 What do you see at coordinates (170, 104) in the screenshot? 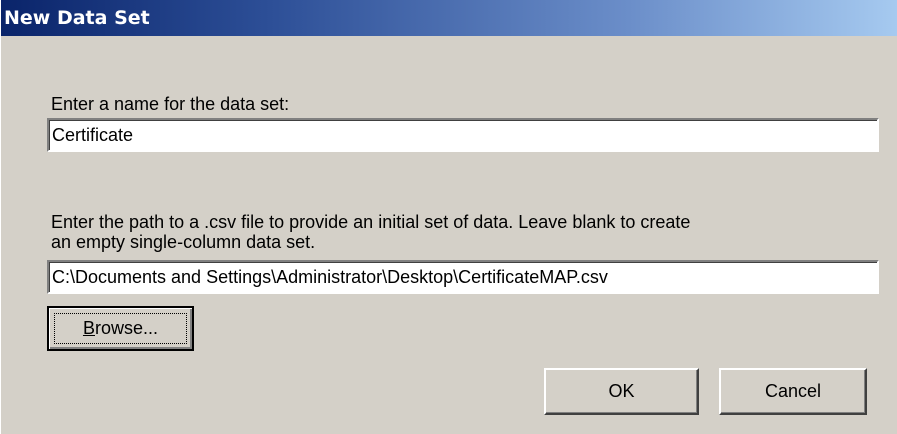
I see `name-field-label: Enter a name for the data set:` at bounding box center [170, 104].